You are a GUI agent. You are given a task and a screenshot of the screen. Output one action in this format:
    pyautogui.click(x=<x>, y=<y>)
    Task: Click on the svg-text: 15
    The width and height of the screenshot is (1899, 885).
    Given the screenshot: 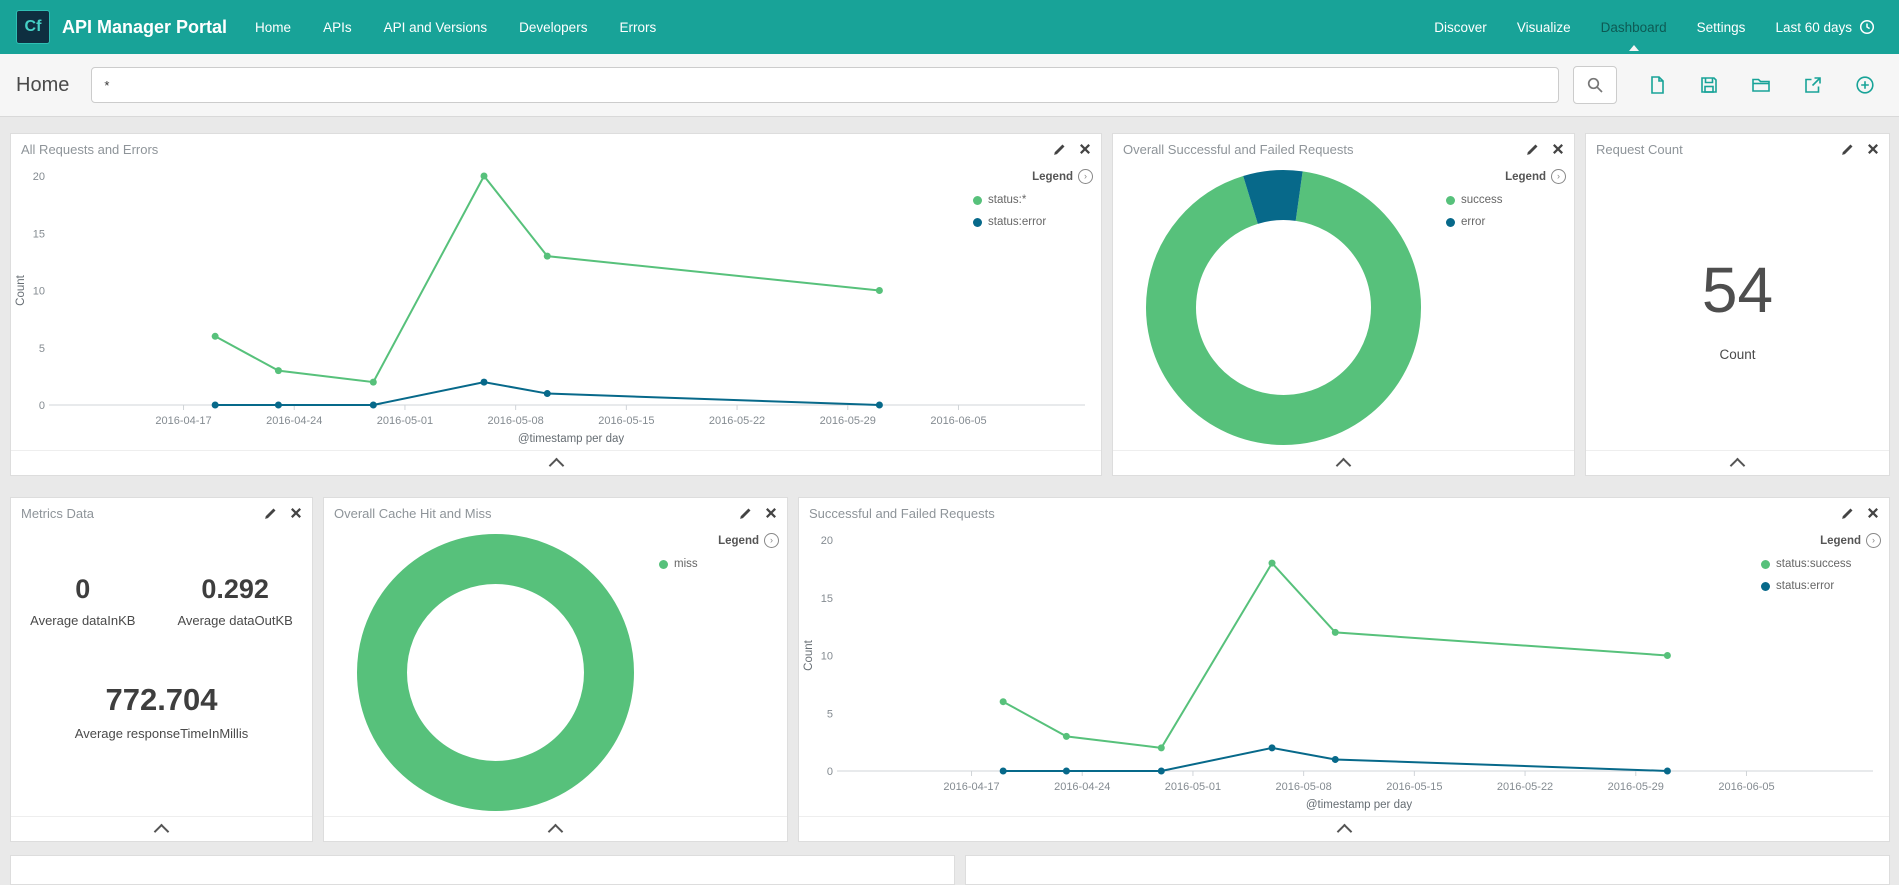 What is the action you would take?
    pyautogui.click(x=827, y=599)
    